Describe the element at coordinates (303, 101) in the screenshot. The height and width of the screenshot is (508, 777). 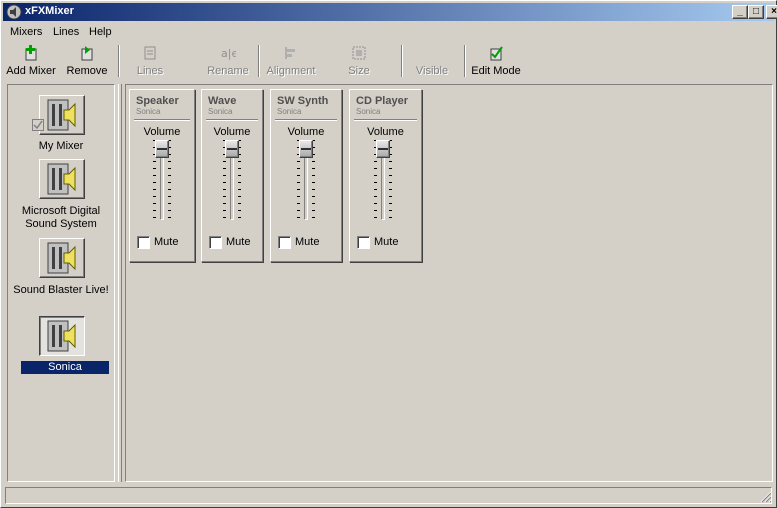
I see `line-name: SW Synth` at that location.